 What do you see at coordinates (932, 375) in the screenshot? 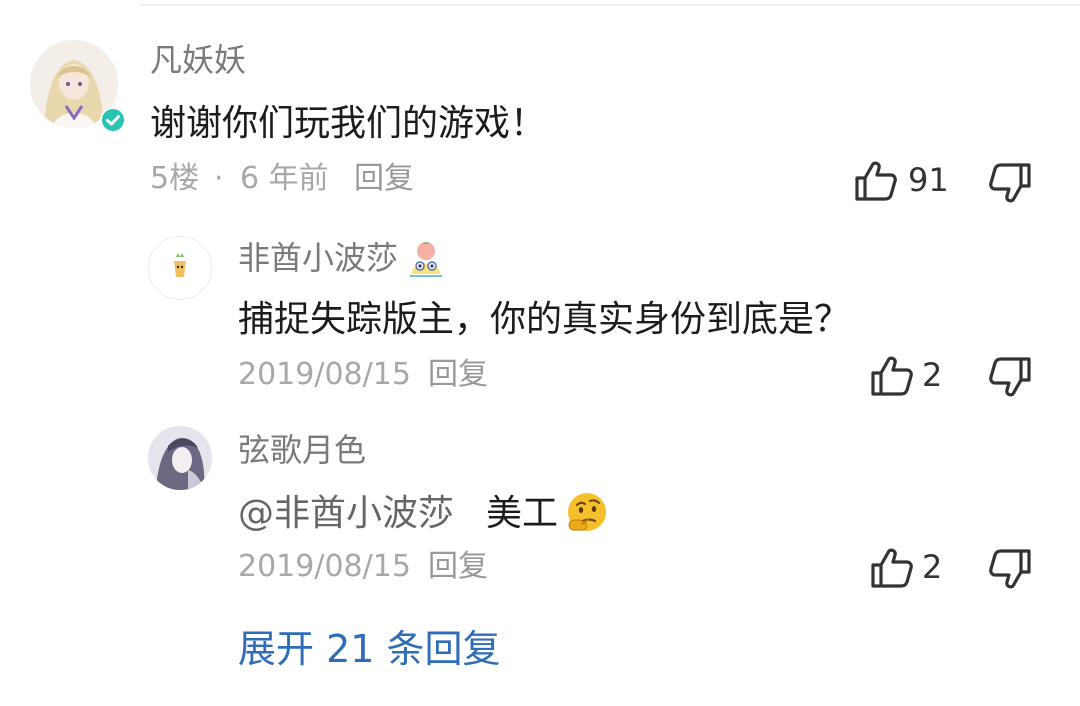
I see `reply1-like-count: 2` at bounding box center [932, 375].